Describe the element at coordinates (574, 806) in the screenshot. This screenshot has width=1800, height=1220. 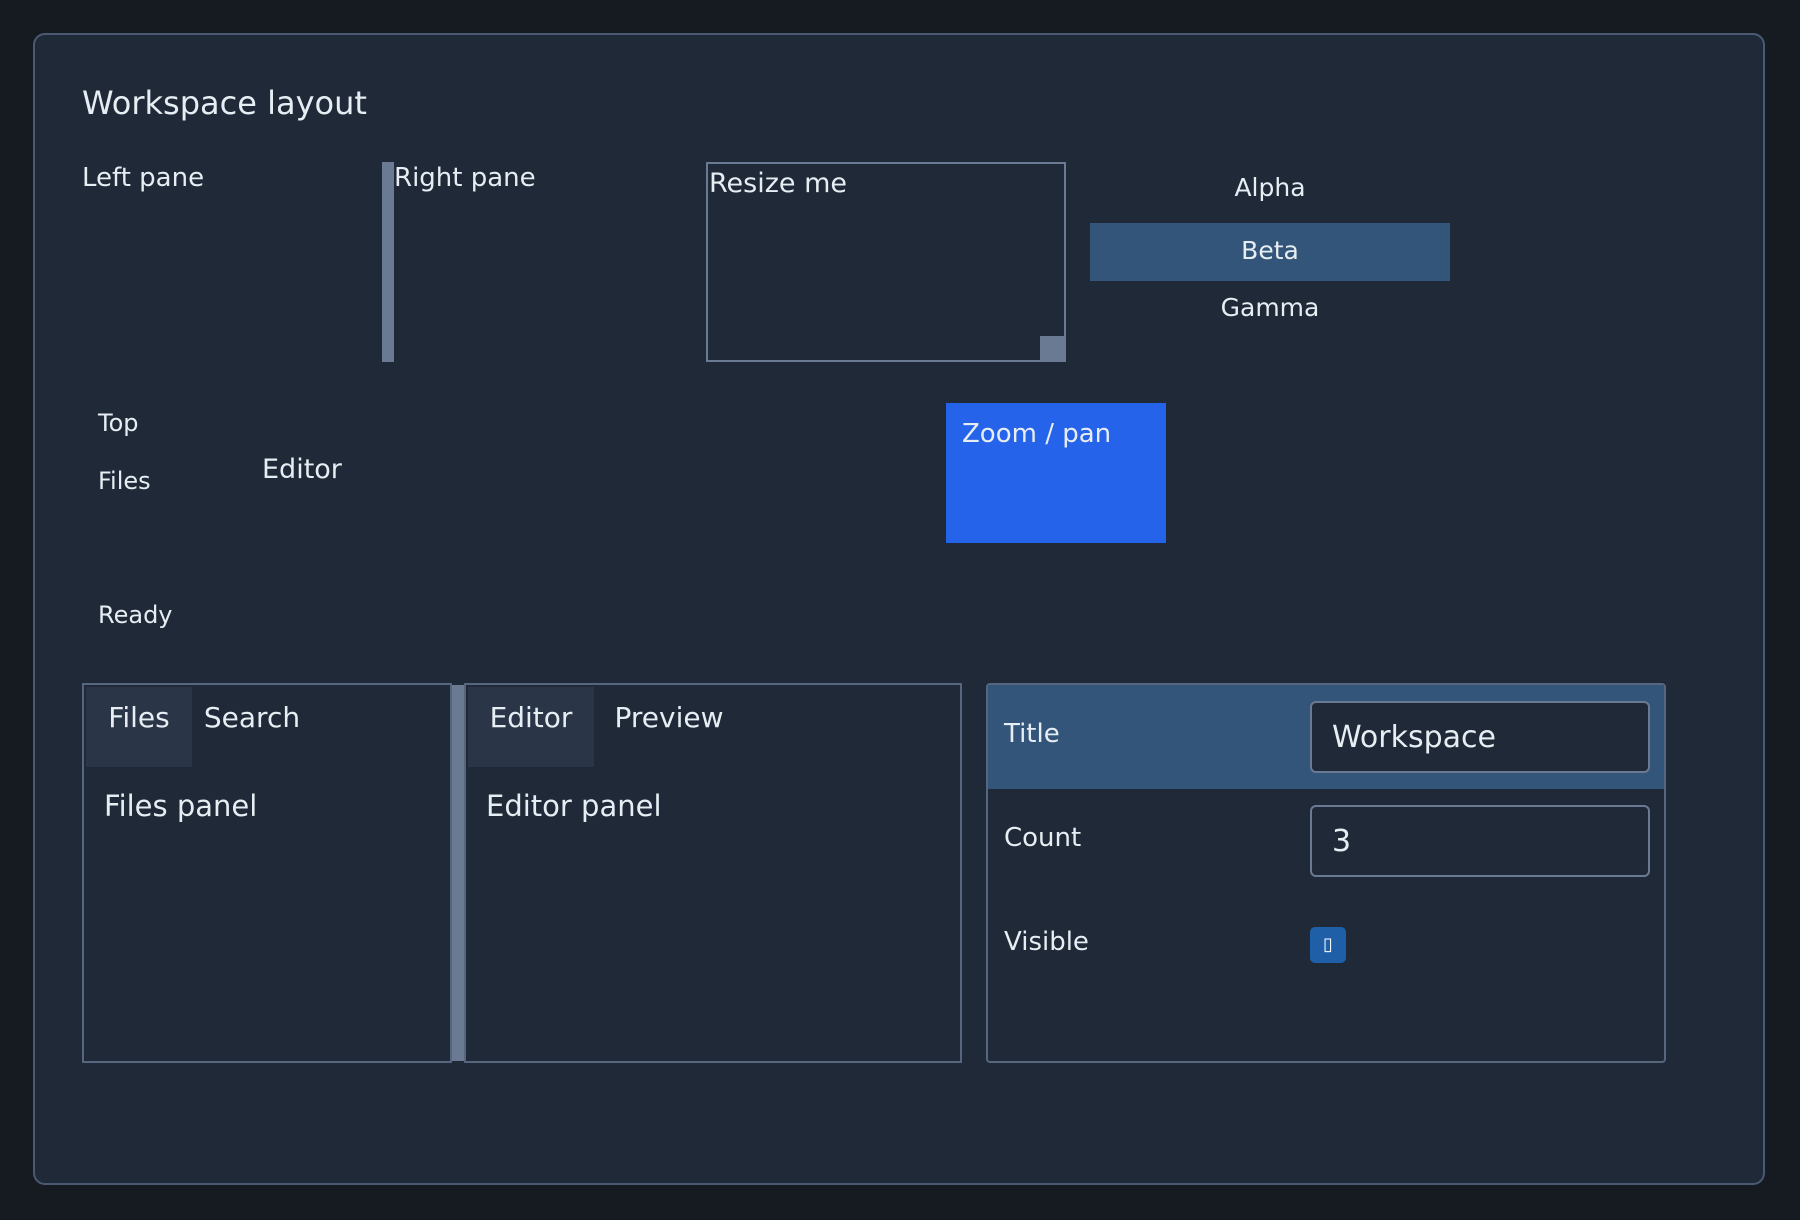
I see `editor-panel-text: Editor panel` at that location.